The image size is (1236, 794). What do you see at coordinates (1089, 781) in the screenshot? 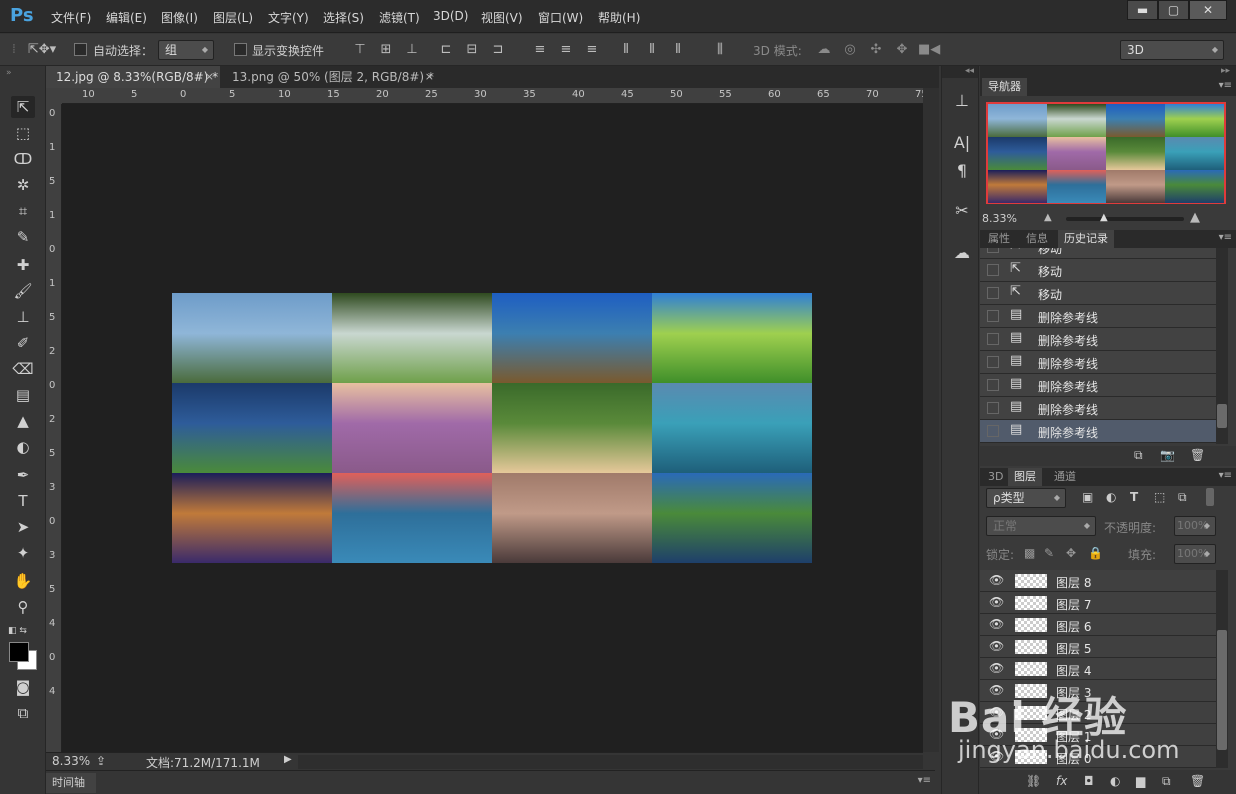
I see `add-mask-icon: ◘` at bounding box center [1089, 781].